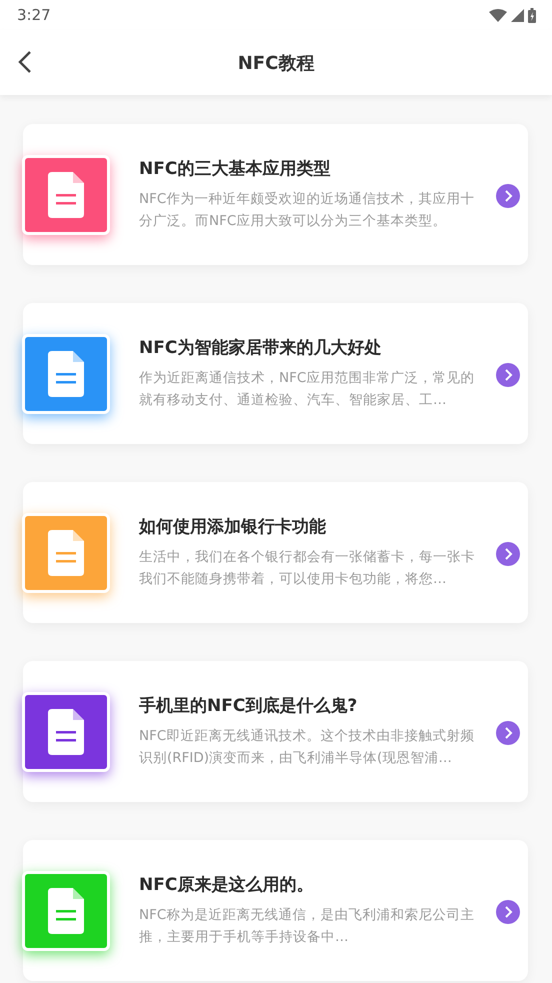 This screenshot has width=552, height=983. Describe the element at coordinates (498, 15) in the screenshot. I see `wifi-icon` at that location.